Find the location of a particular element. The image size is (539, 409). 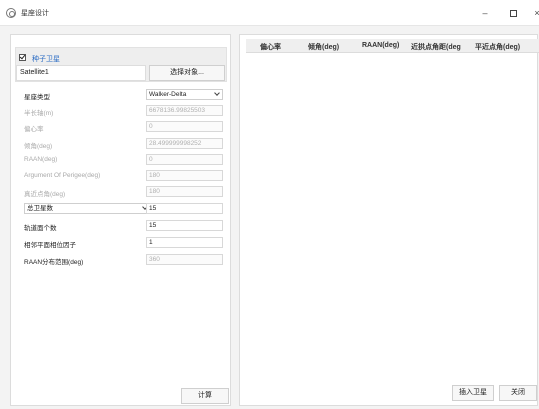

total-satellites-dropdown: 总卫星数 is located at coordinates (87, 208).